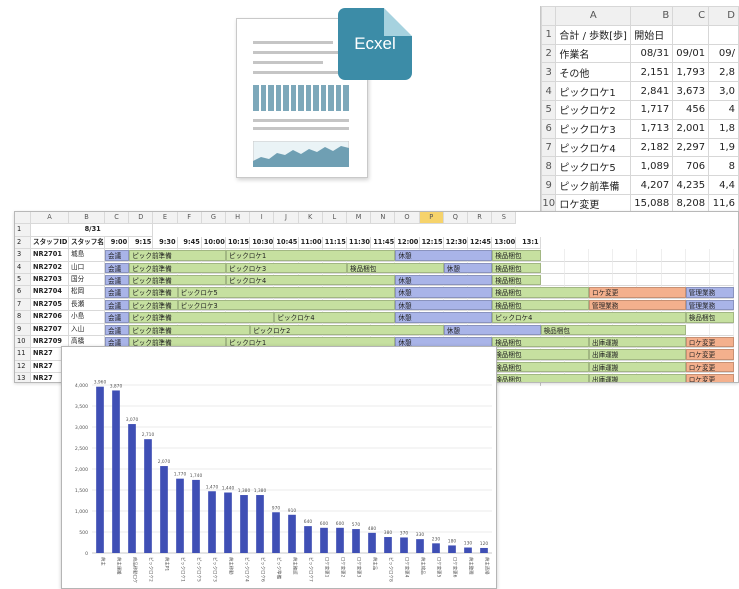  Describe the element at coordinates (87, 218) in the screenshot. I see `column-header: B` at that location.